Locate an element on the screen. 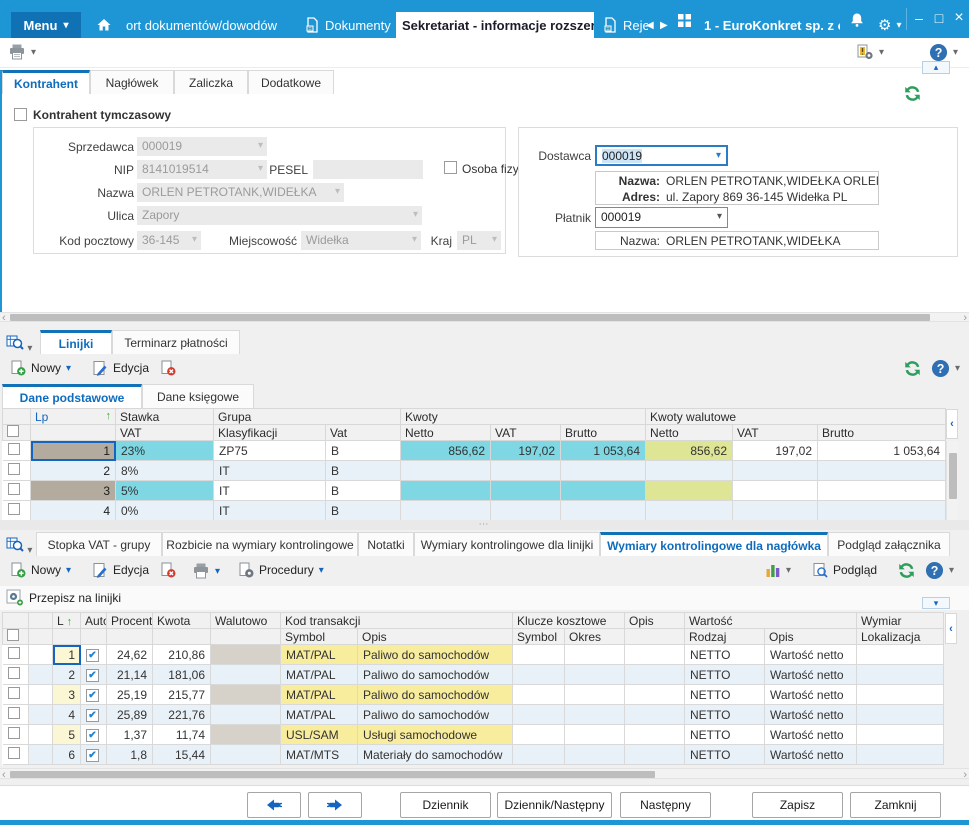 The height and width of the screenshot is (825, 969). tab-linijki: Linijki is located at coordinates (76, 342).